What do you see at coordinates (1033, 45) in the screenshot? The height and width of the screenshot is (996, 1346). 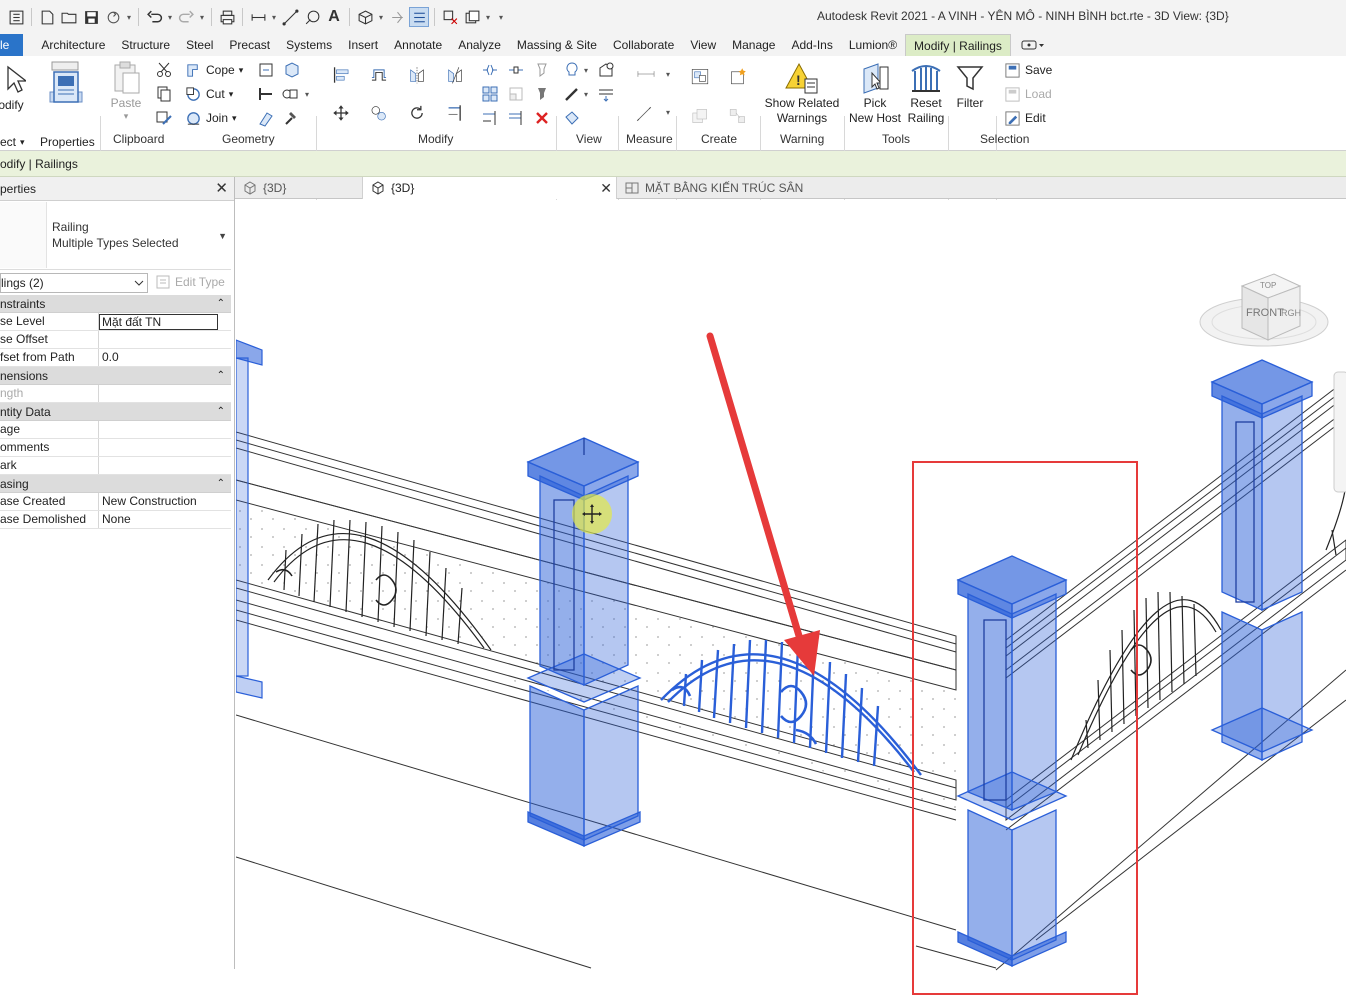 I see `panel-toggle-icon` at bounding box center [1033, 45].